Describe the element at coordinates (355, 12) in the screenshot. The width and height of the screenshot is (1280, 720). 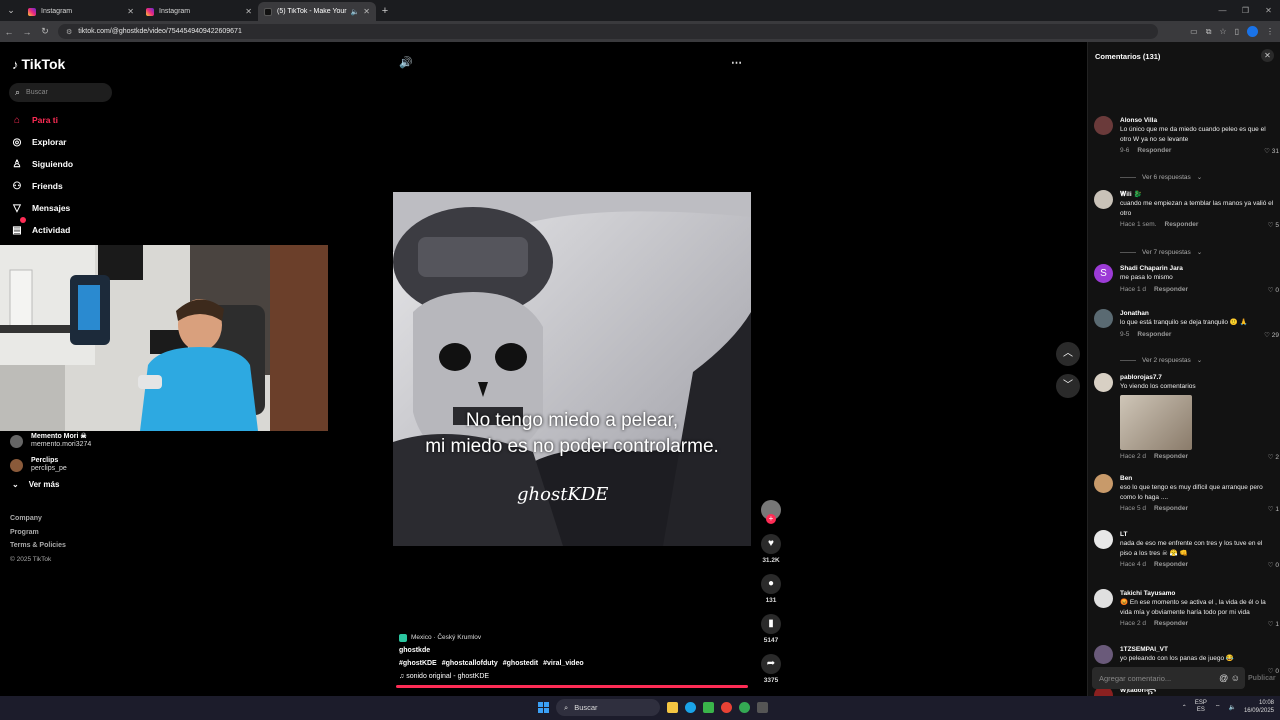
I see `speaker-icon: 🔈` at that location.